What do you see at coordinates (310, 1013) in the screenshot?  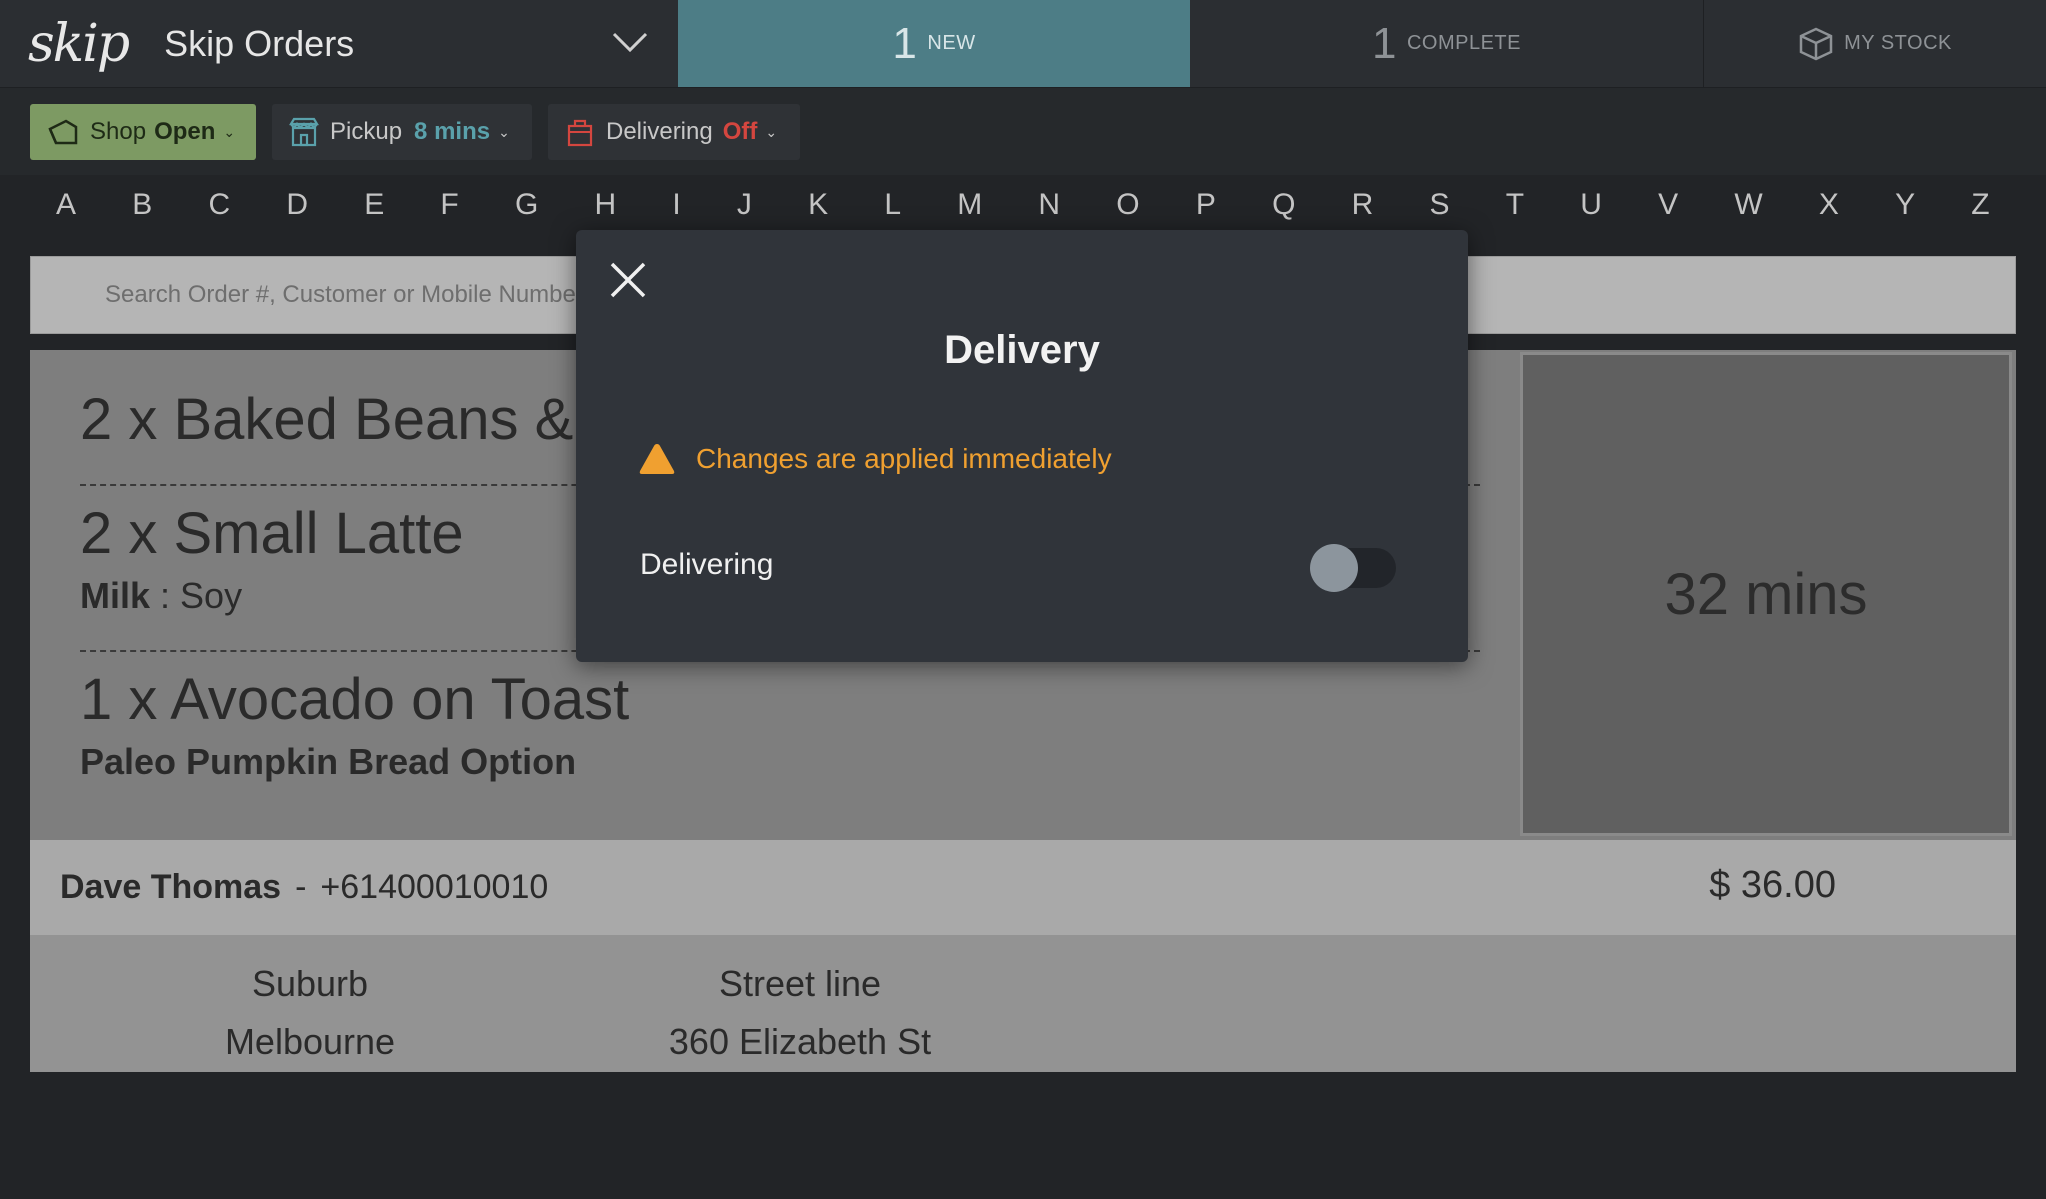 I see `suburb-column: Suburb Melbourne` at bounding box center [310, 1013].